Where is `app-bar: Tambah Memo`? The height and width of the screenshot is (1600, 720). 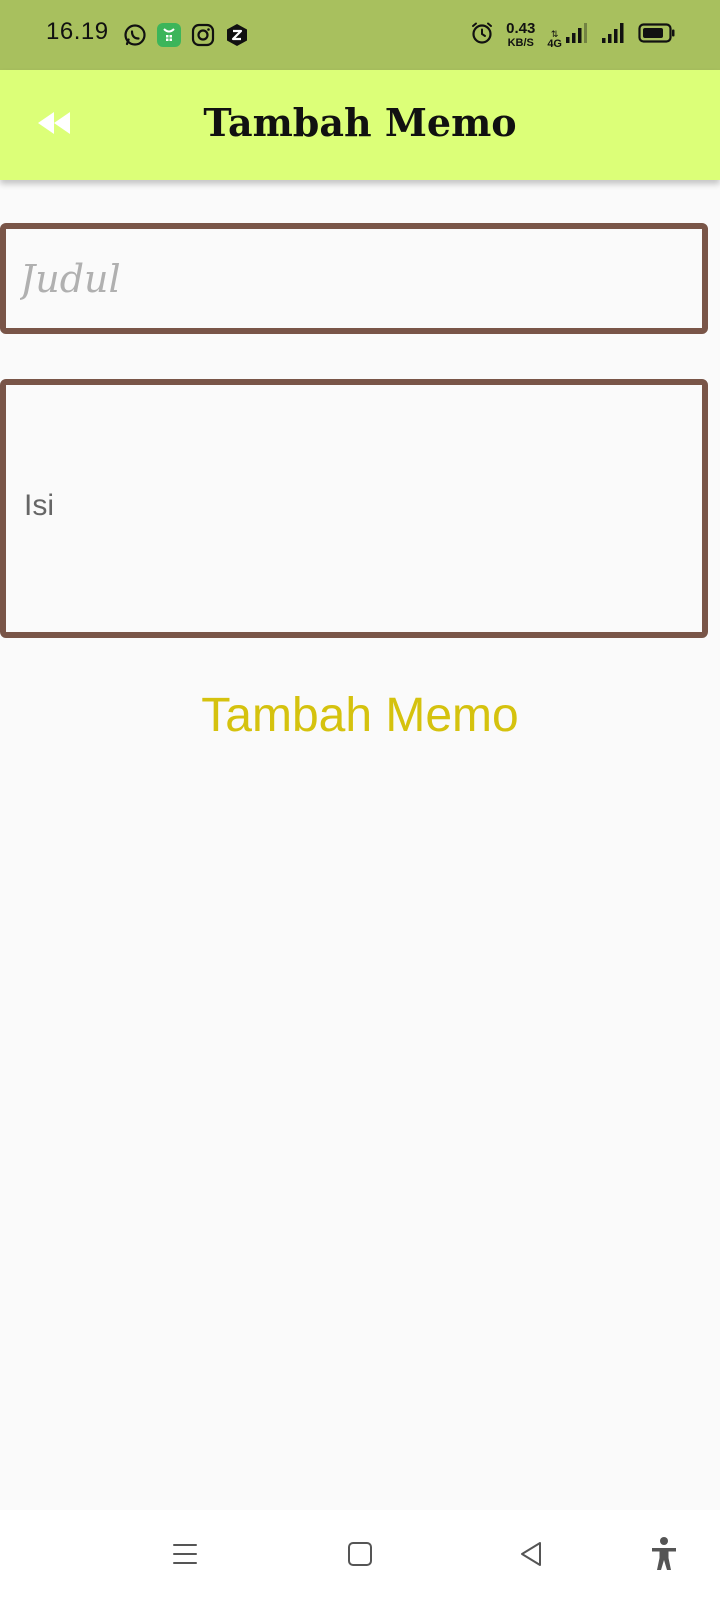 app-bar: Tambah Memo is located at coordinates (360, 125).